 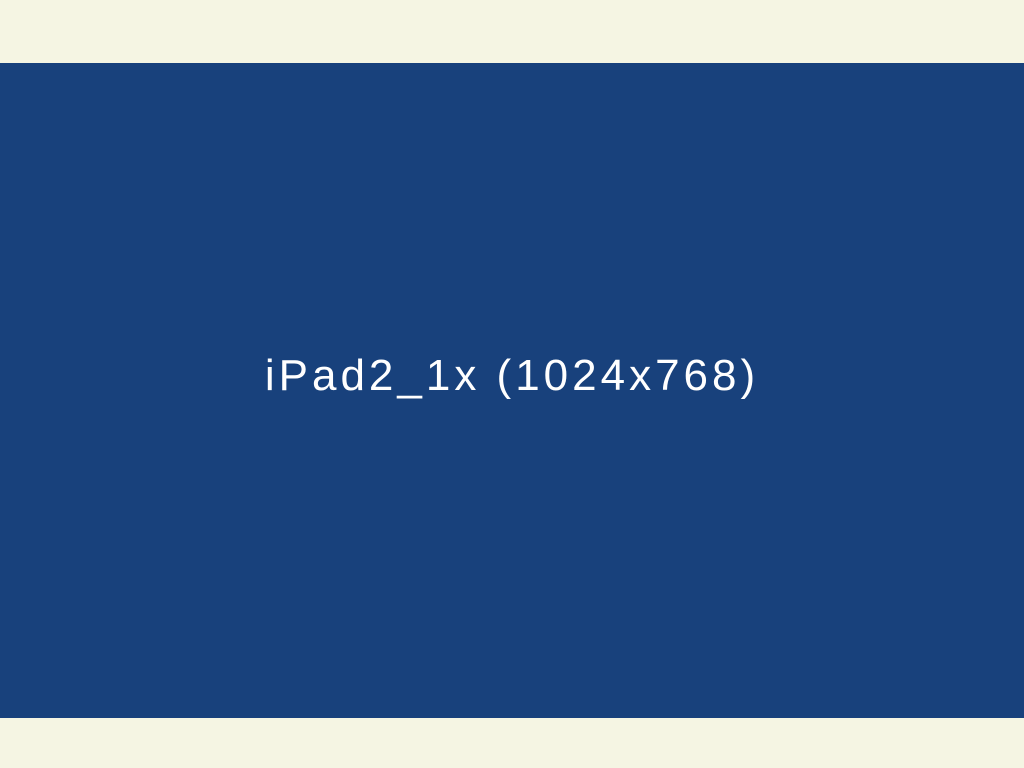 What do you see at coordinates (512, 743) in the screenshot?
I see `bottom-margin-band` at bounding box center [512, 743].